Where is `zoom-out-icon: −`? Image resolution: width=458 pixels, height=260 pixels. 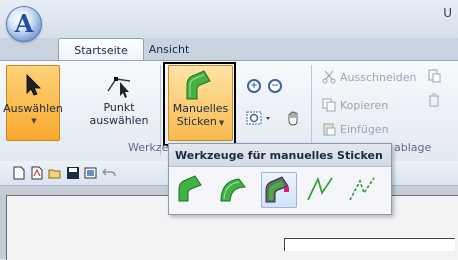 zoom-out-icon: − is located at coordinates (275, 86).